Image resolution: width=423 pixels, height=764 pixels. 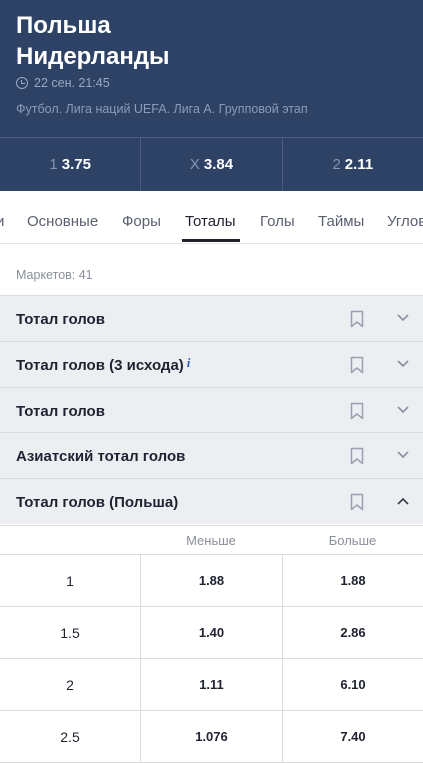 I want to click on table-row: 2.5 1.076 7.40, so click(x=211, y=737).